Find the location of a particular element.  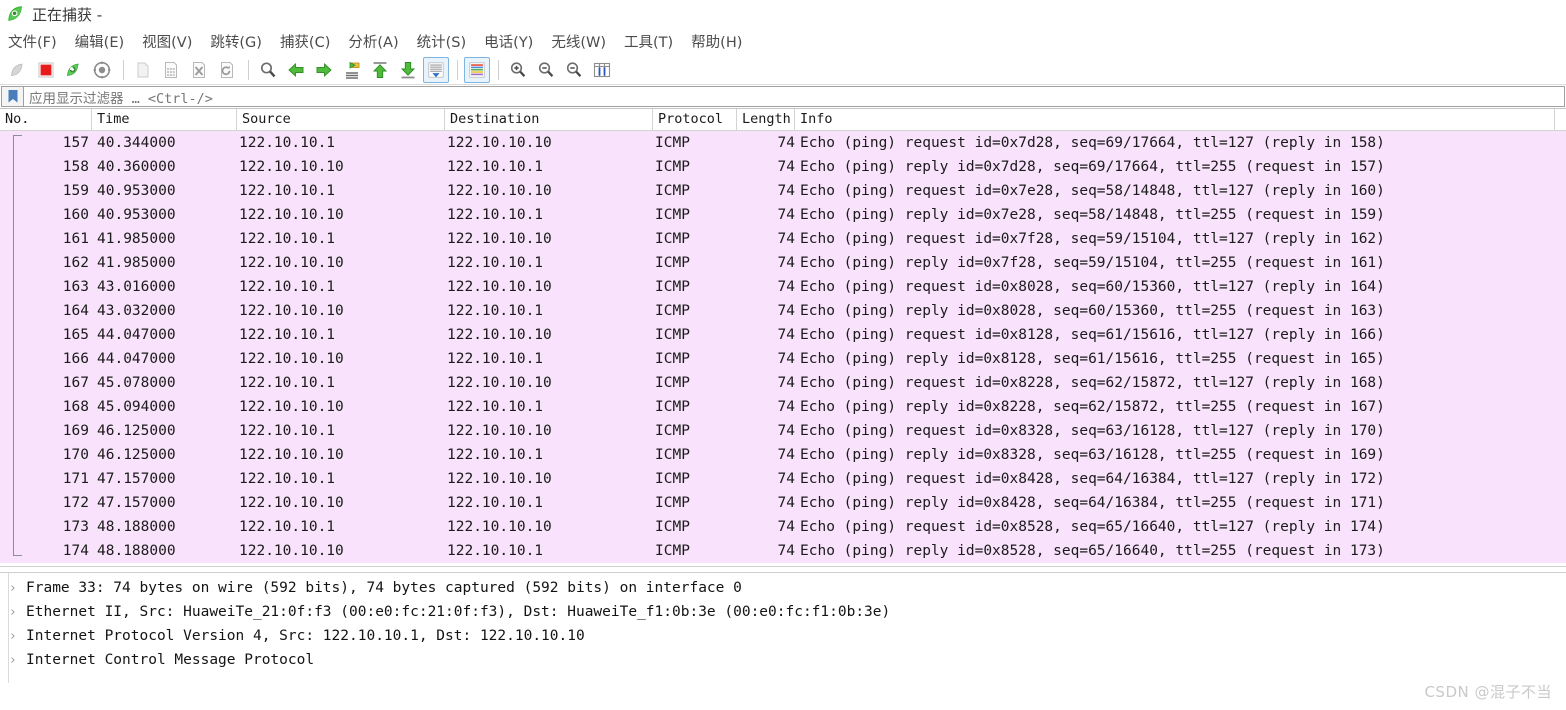

display-filter-bar: 应用显示过滤器 … <Ctrl-/> is located at coordinates (783, 97).